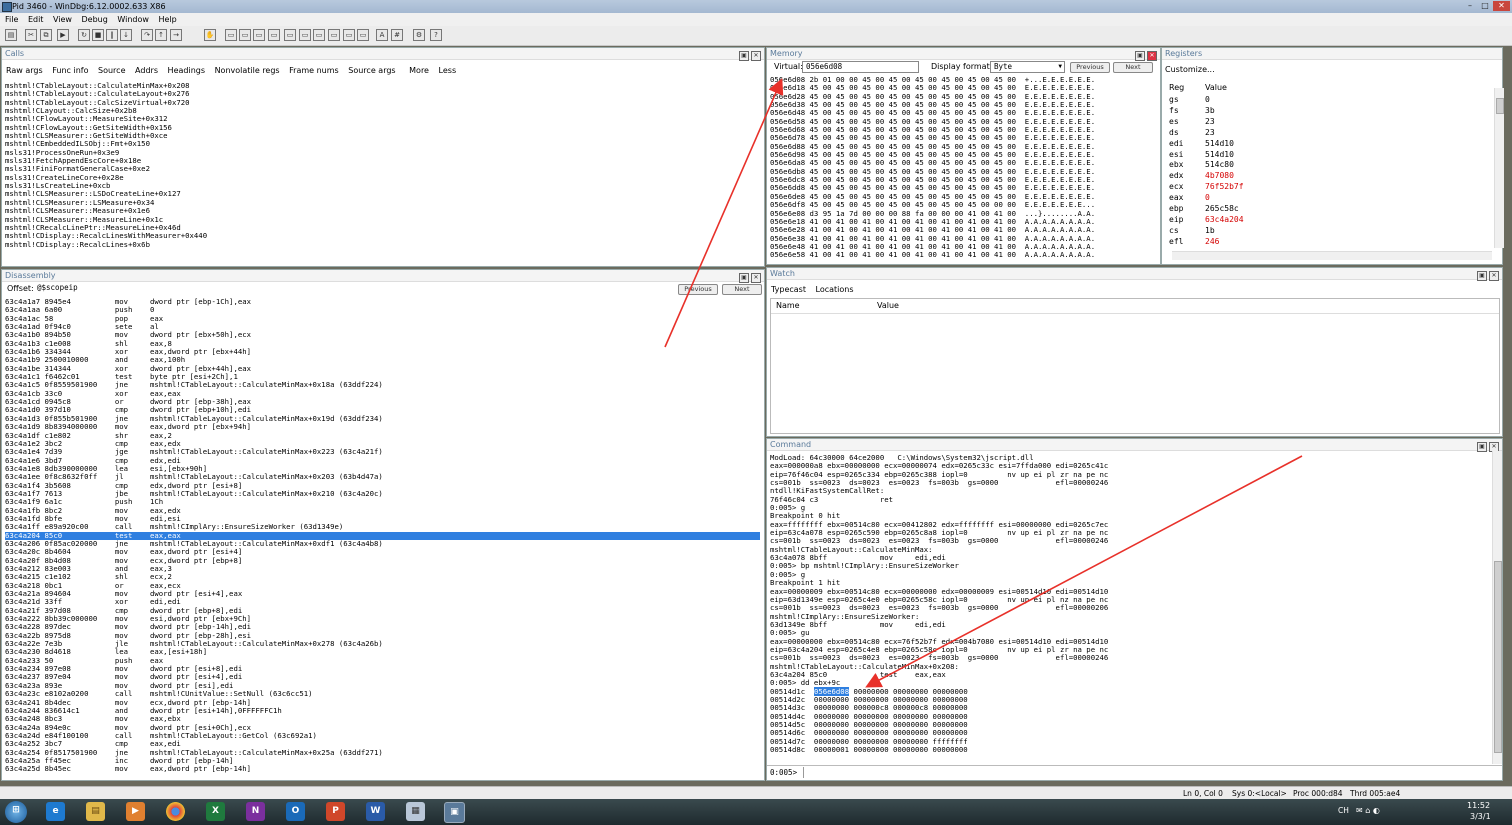 This screenshot has width=1512, height=825. Describe the element at coordinates (1470, 6) in the screenshot. I see `minimize-button: –` at that location.